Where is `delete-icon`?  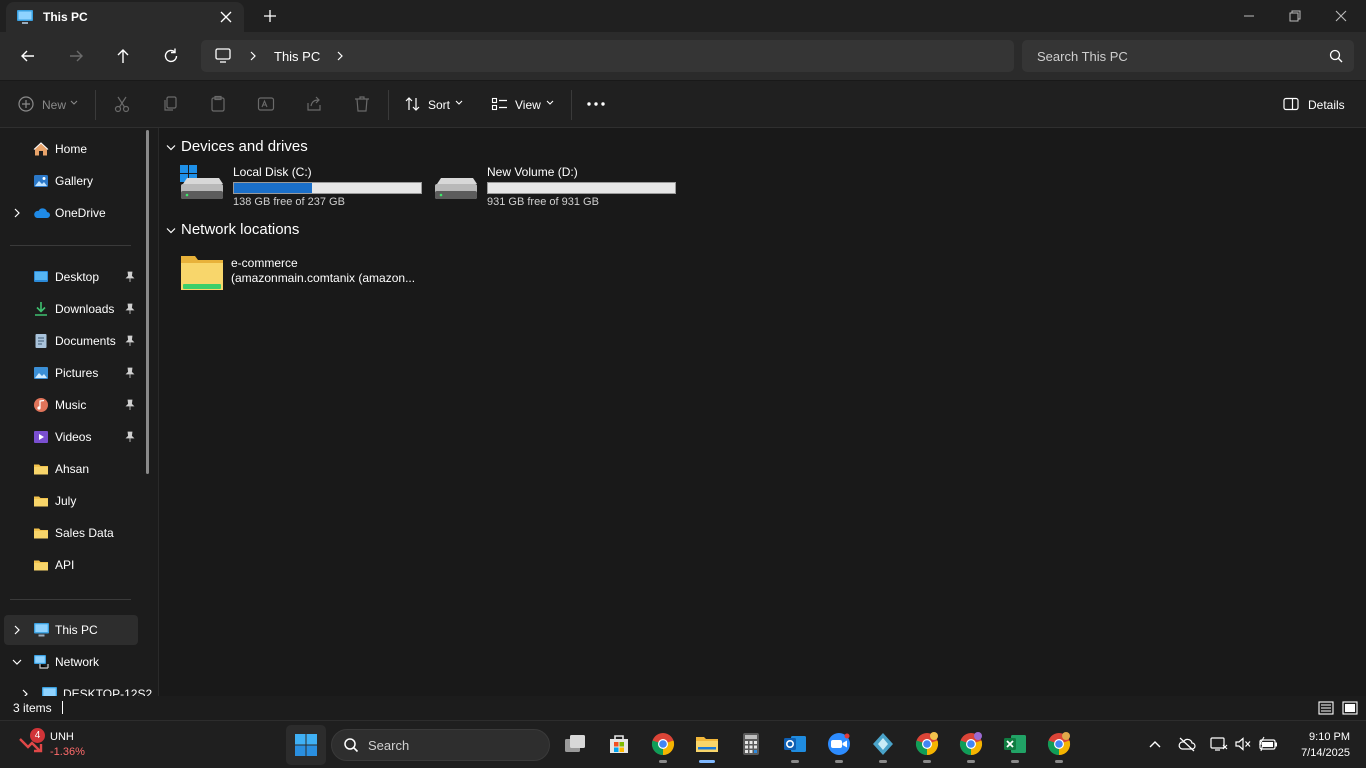
delete-icon is located at coordinates (362, 104).